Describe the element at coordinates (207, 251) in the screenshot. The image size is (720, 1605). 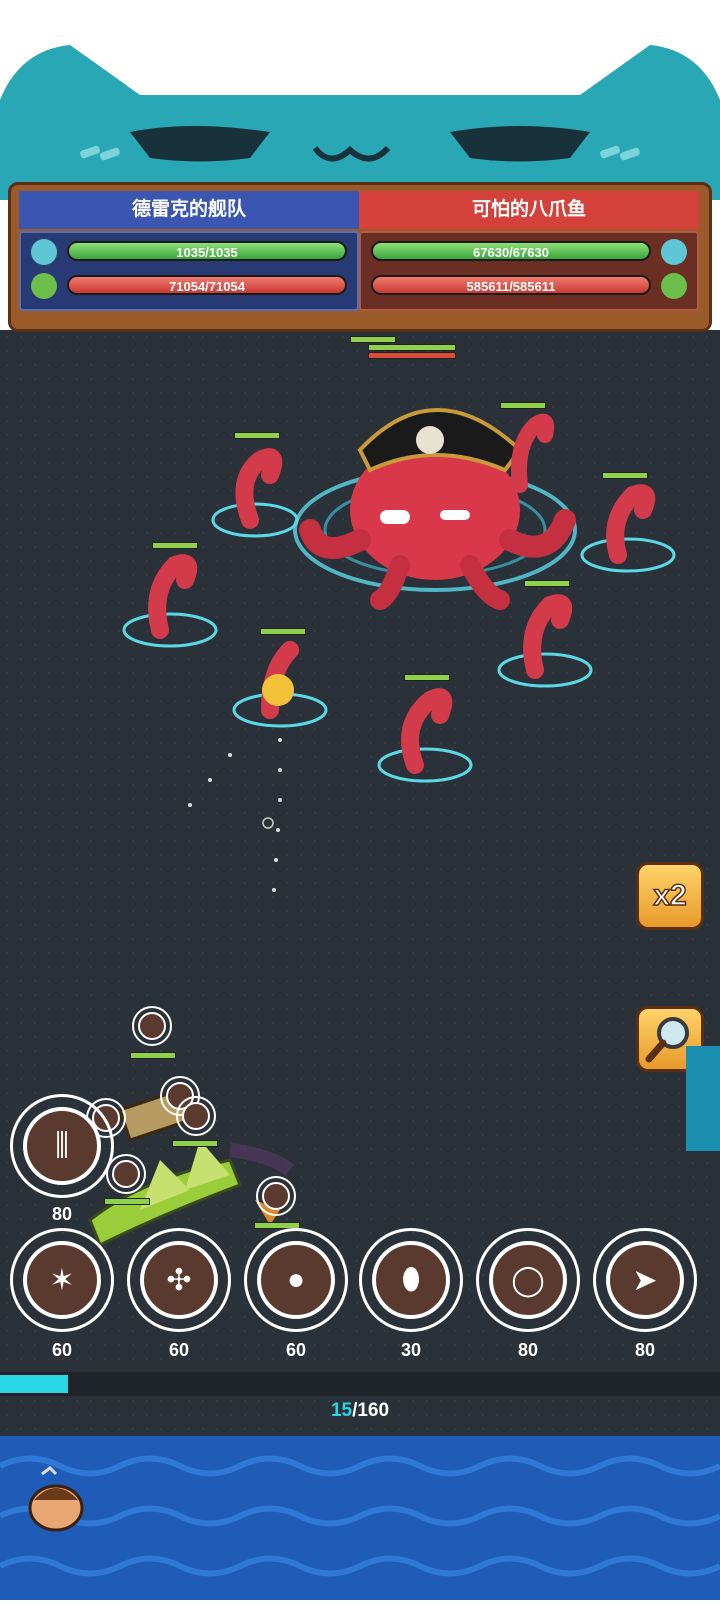
I see `left-crew-hp-bar: 1035/1035` at that location.